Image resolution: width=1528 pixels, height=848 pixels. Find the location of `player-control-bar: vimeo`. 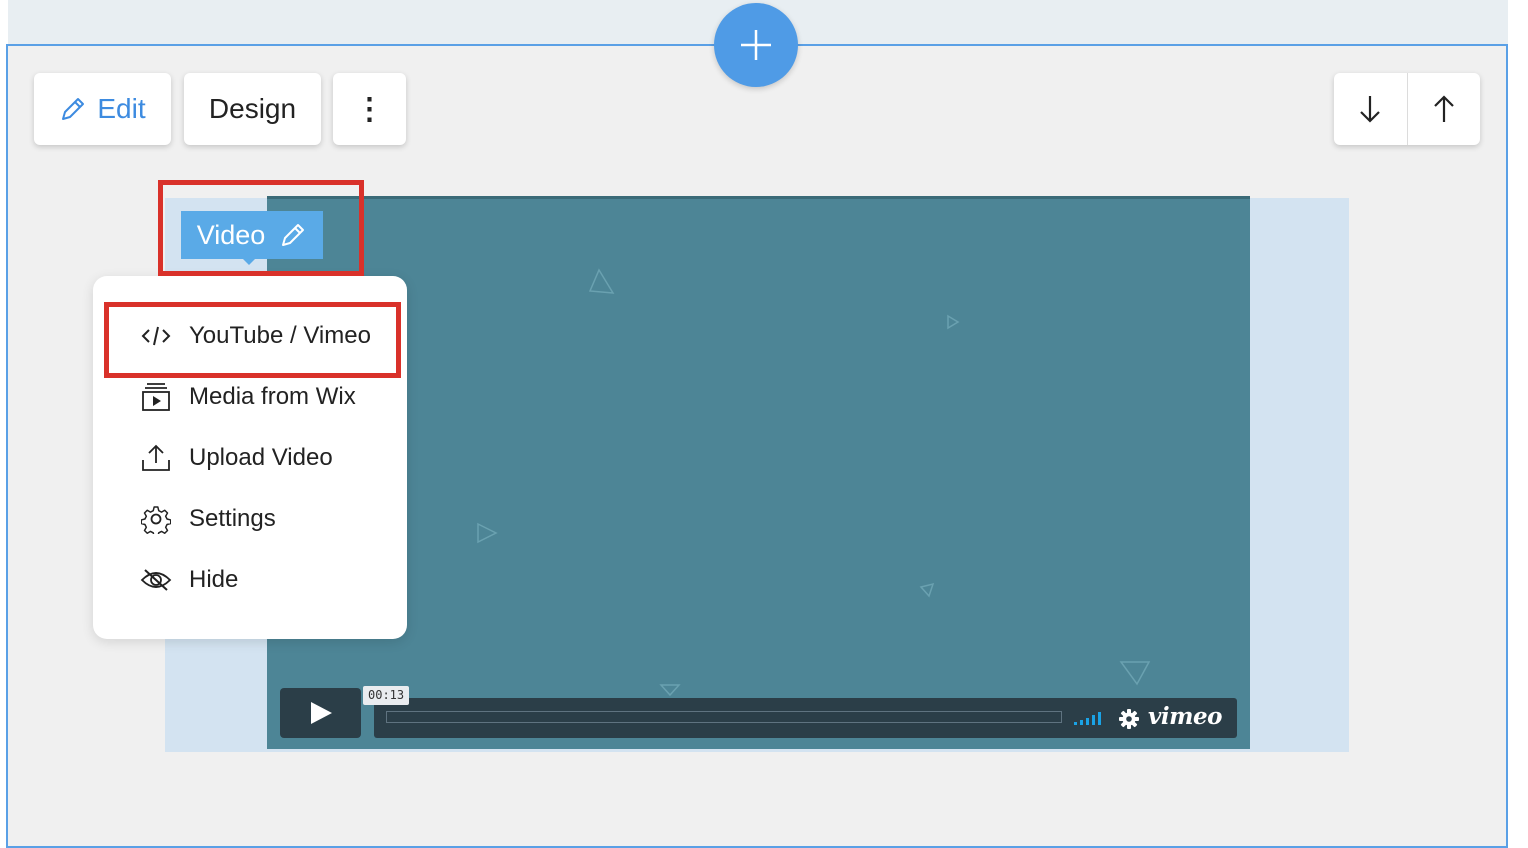

player-control-bar: vimeo is located at coordinates (805, 718).